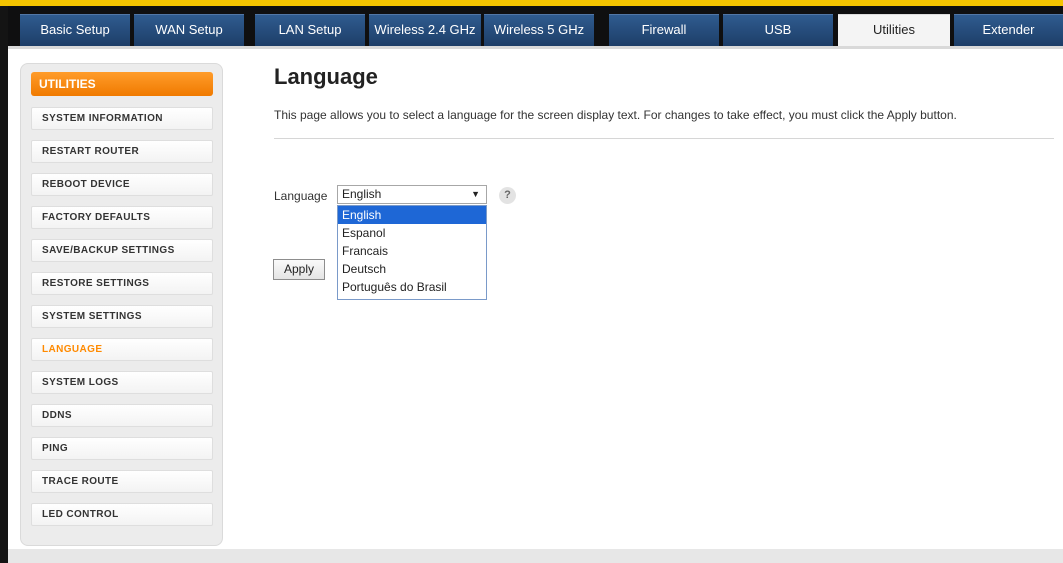 This screenshot has height=563, width=1063. I want to click on tab-basic-setup: Basic Setup, so click(75, 30).